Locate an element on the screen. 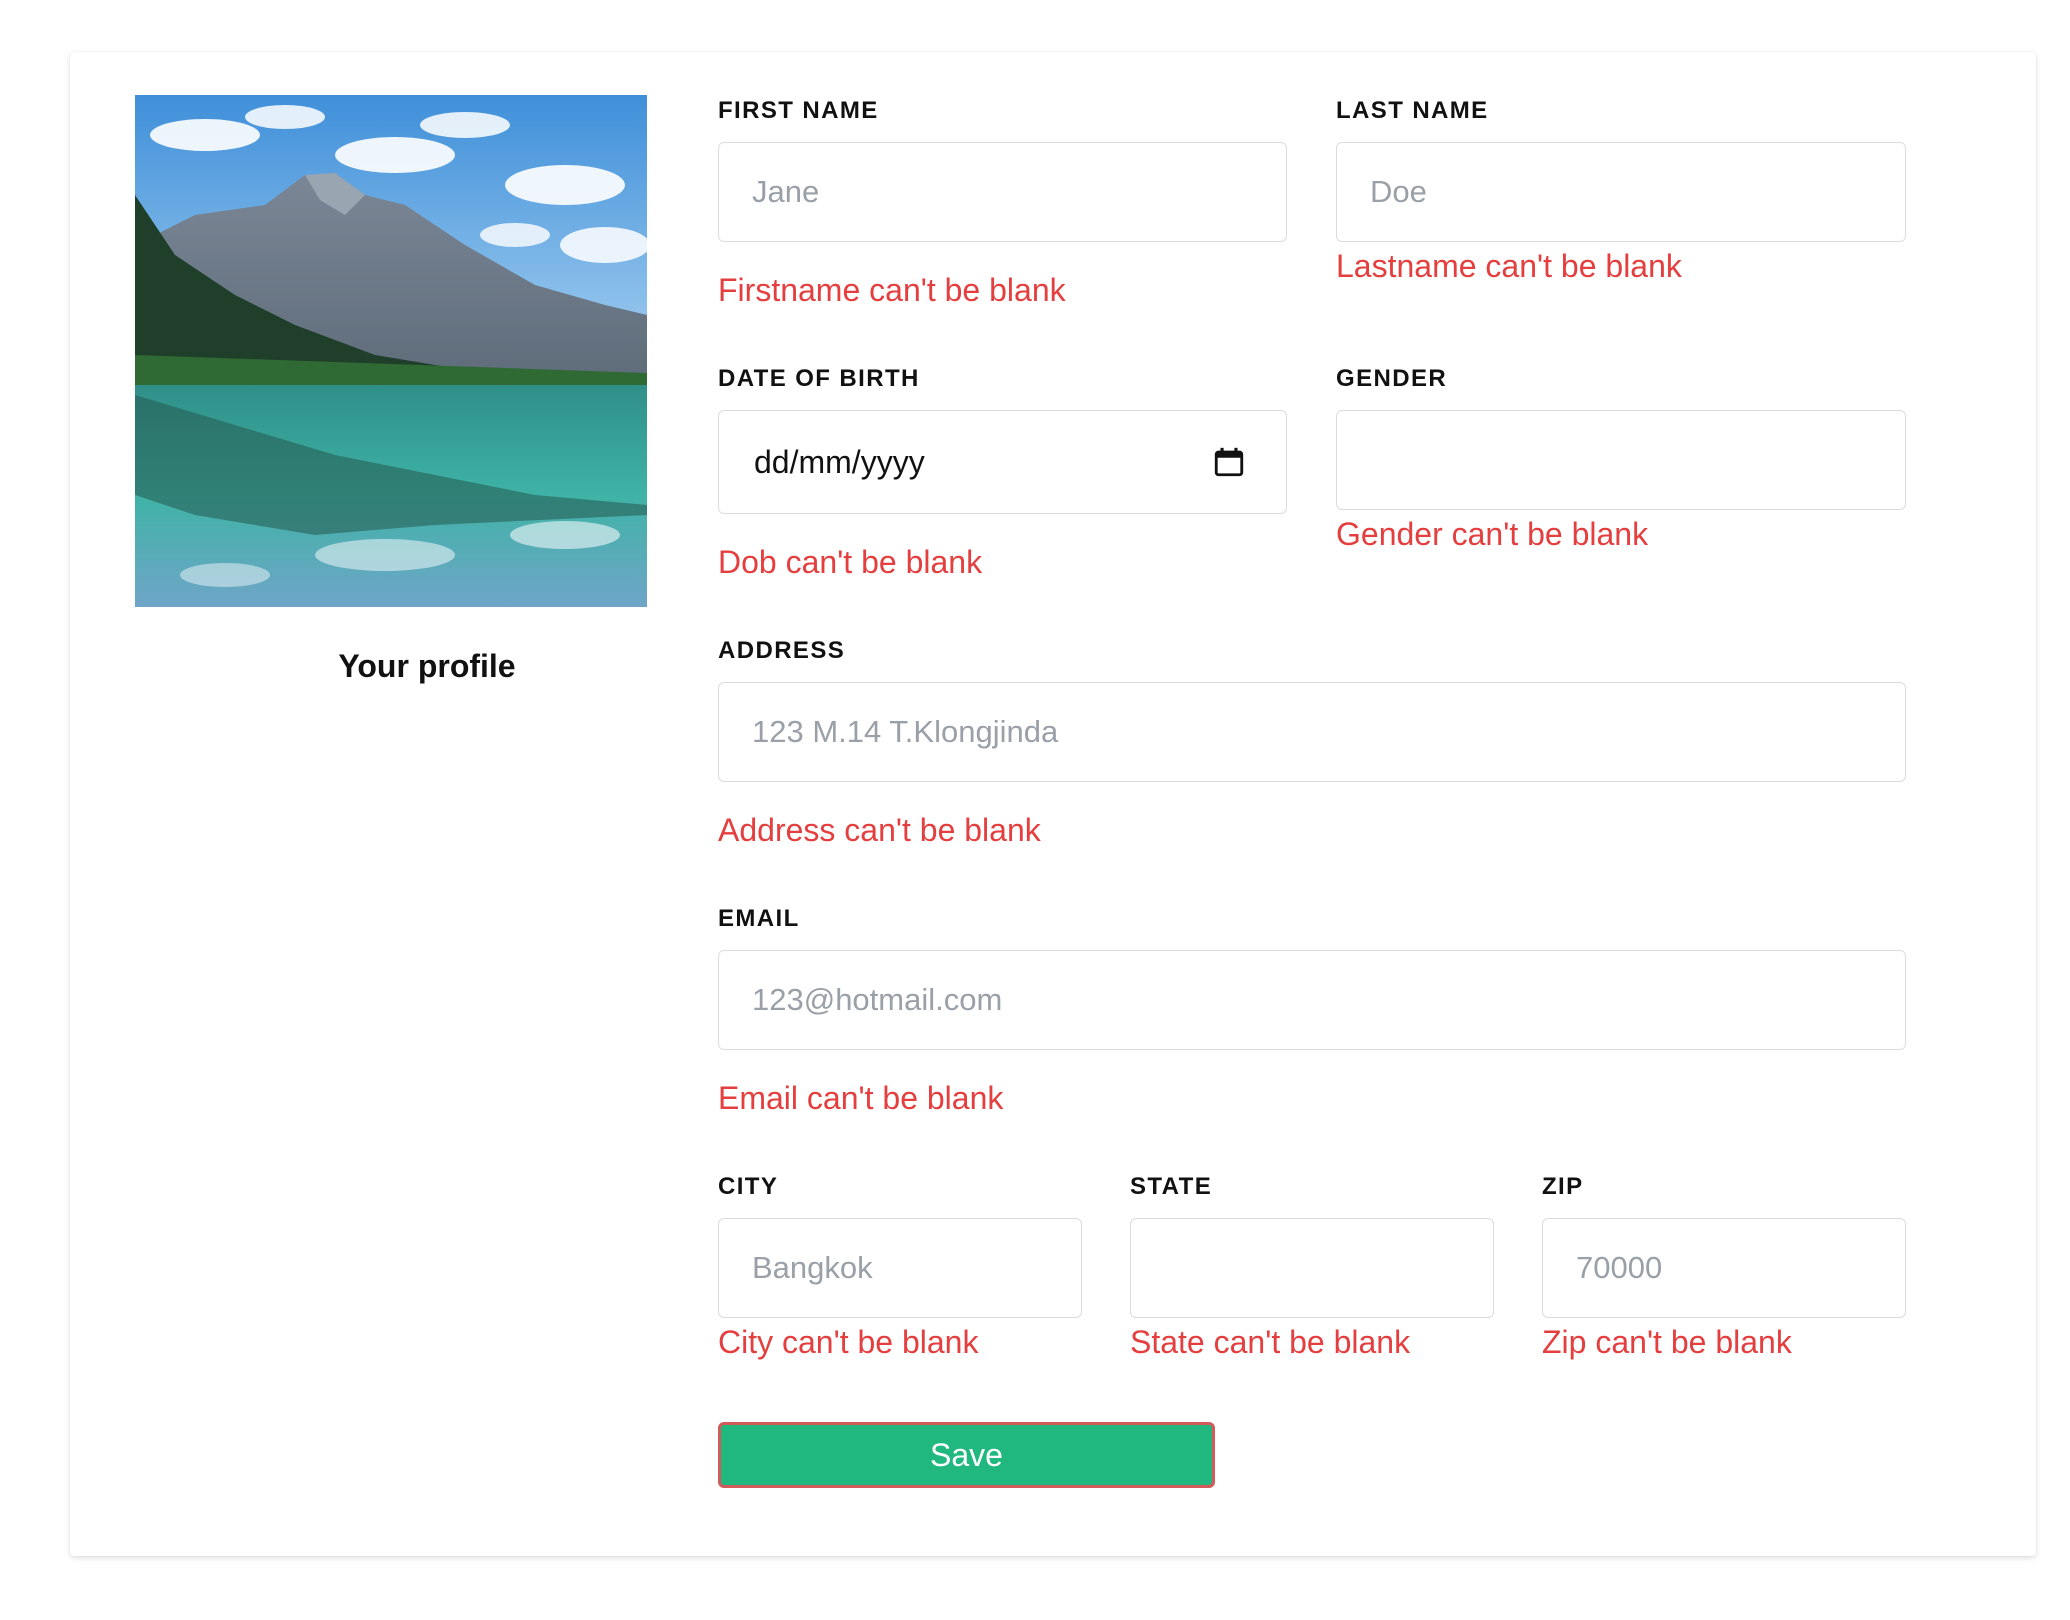 The width and height of the screenshot is (2070, 1620). gender-field is located at coordinates (1621, 460).